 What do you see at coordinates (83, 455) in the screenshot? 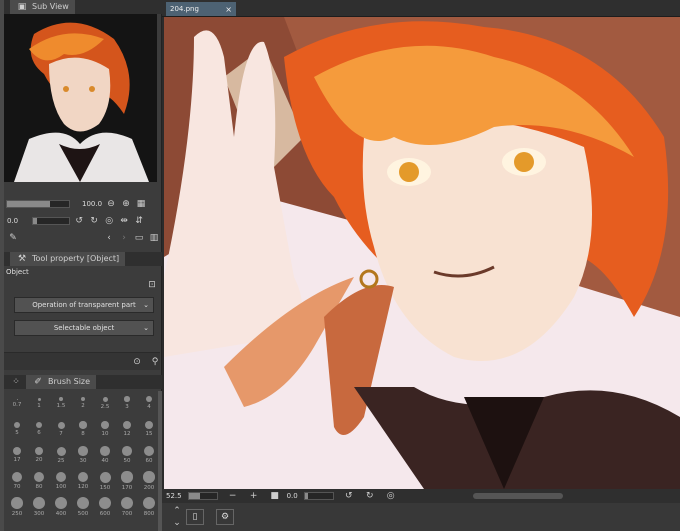
I see `brush-size-cell: 30` at bounding box center [83, 455].